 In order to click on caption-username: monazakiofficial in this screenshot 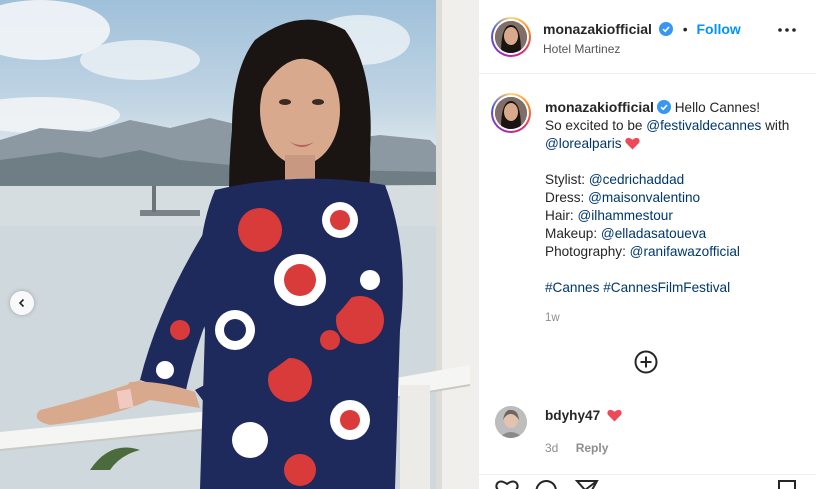, I will do `click(599, 107)`.